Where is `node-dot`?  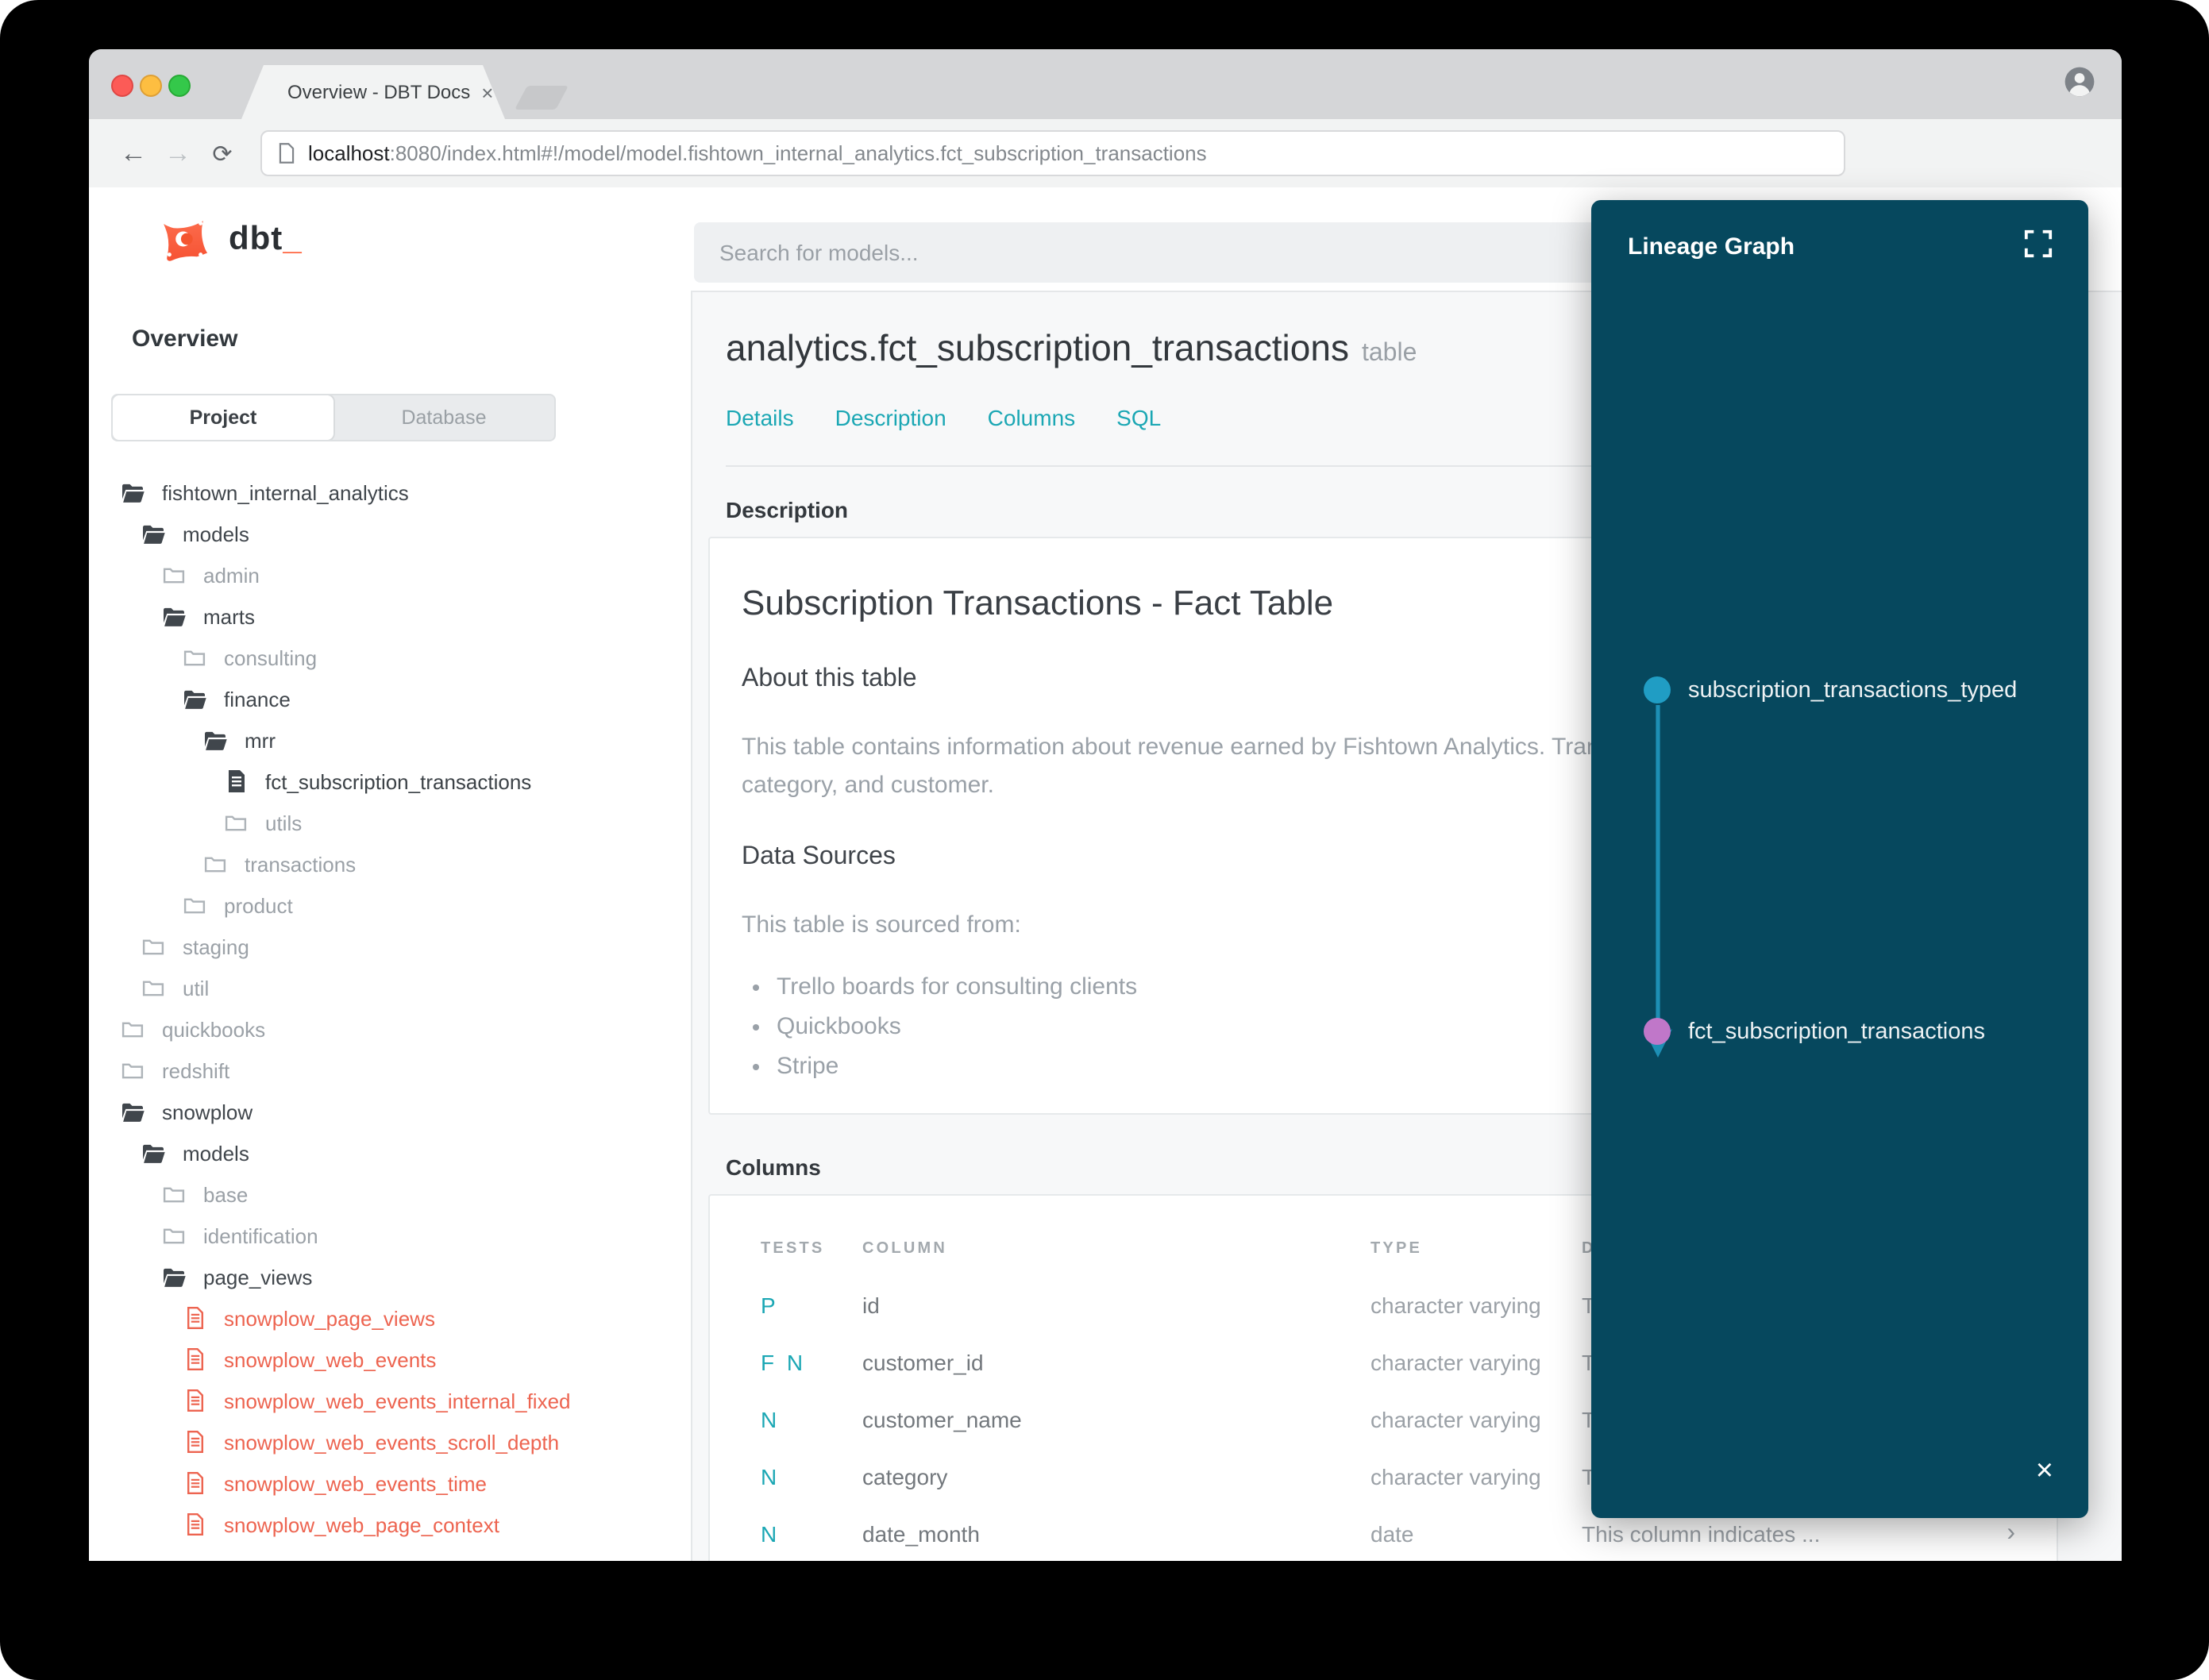
node-dot is located at coordinates (1657, 1031).